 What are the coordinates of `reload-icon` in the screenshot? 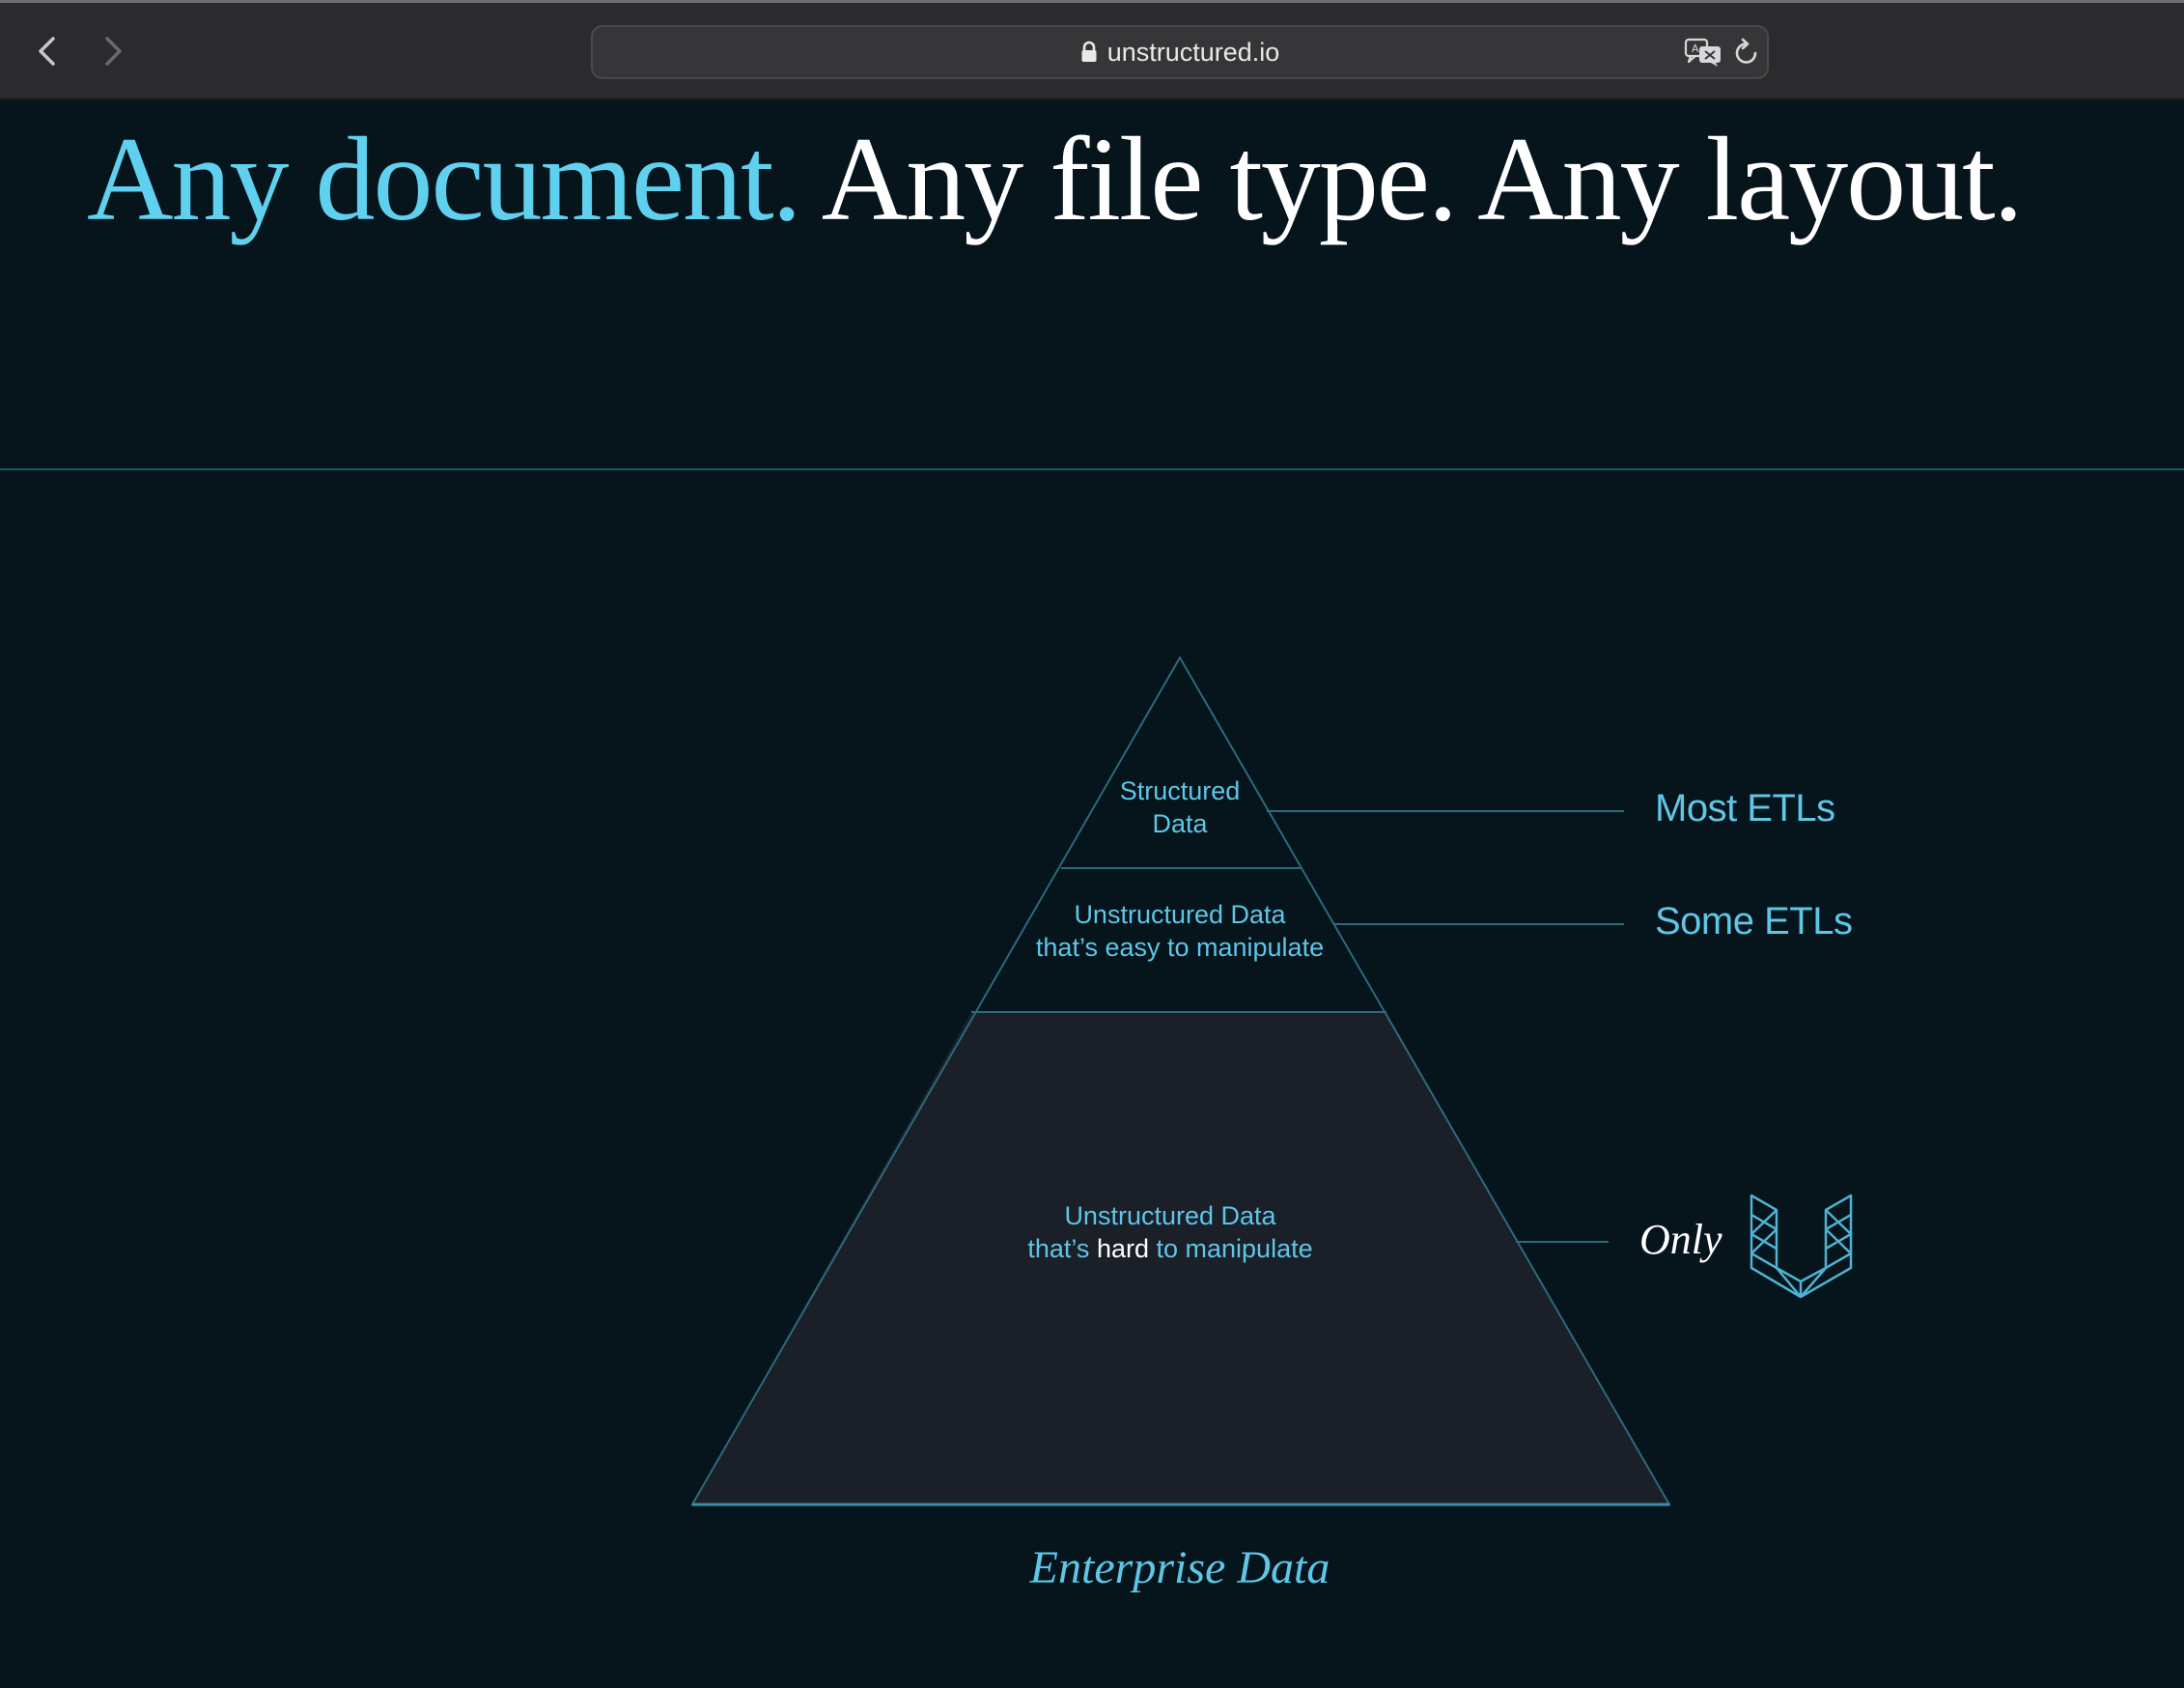 It's located at (1747, 55).